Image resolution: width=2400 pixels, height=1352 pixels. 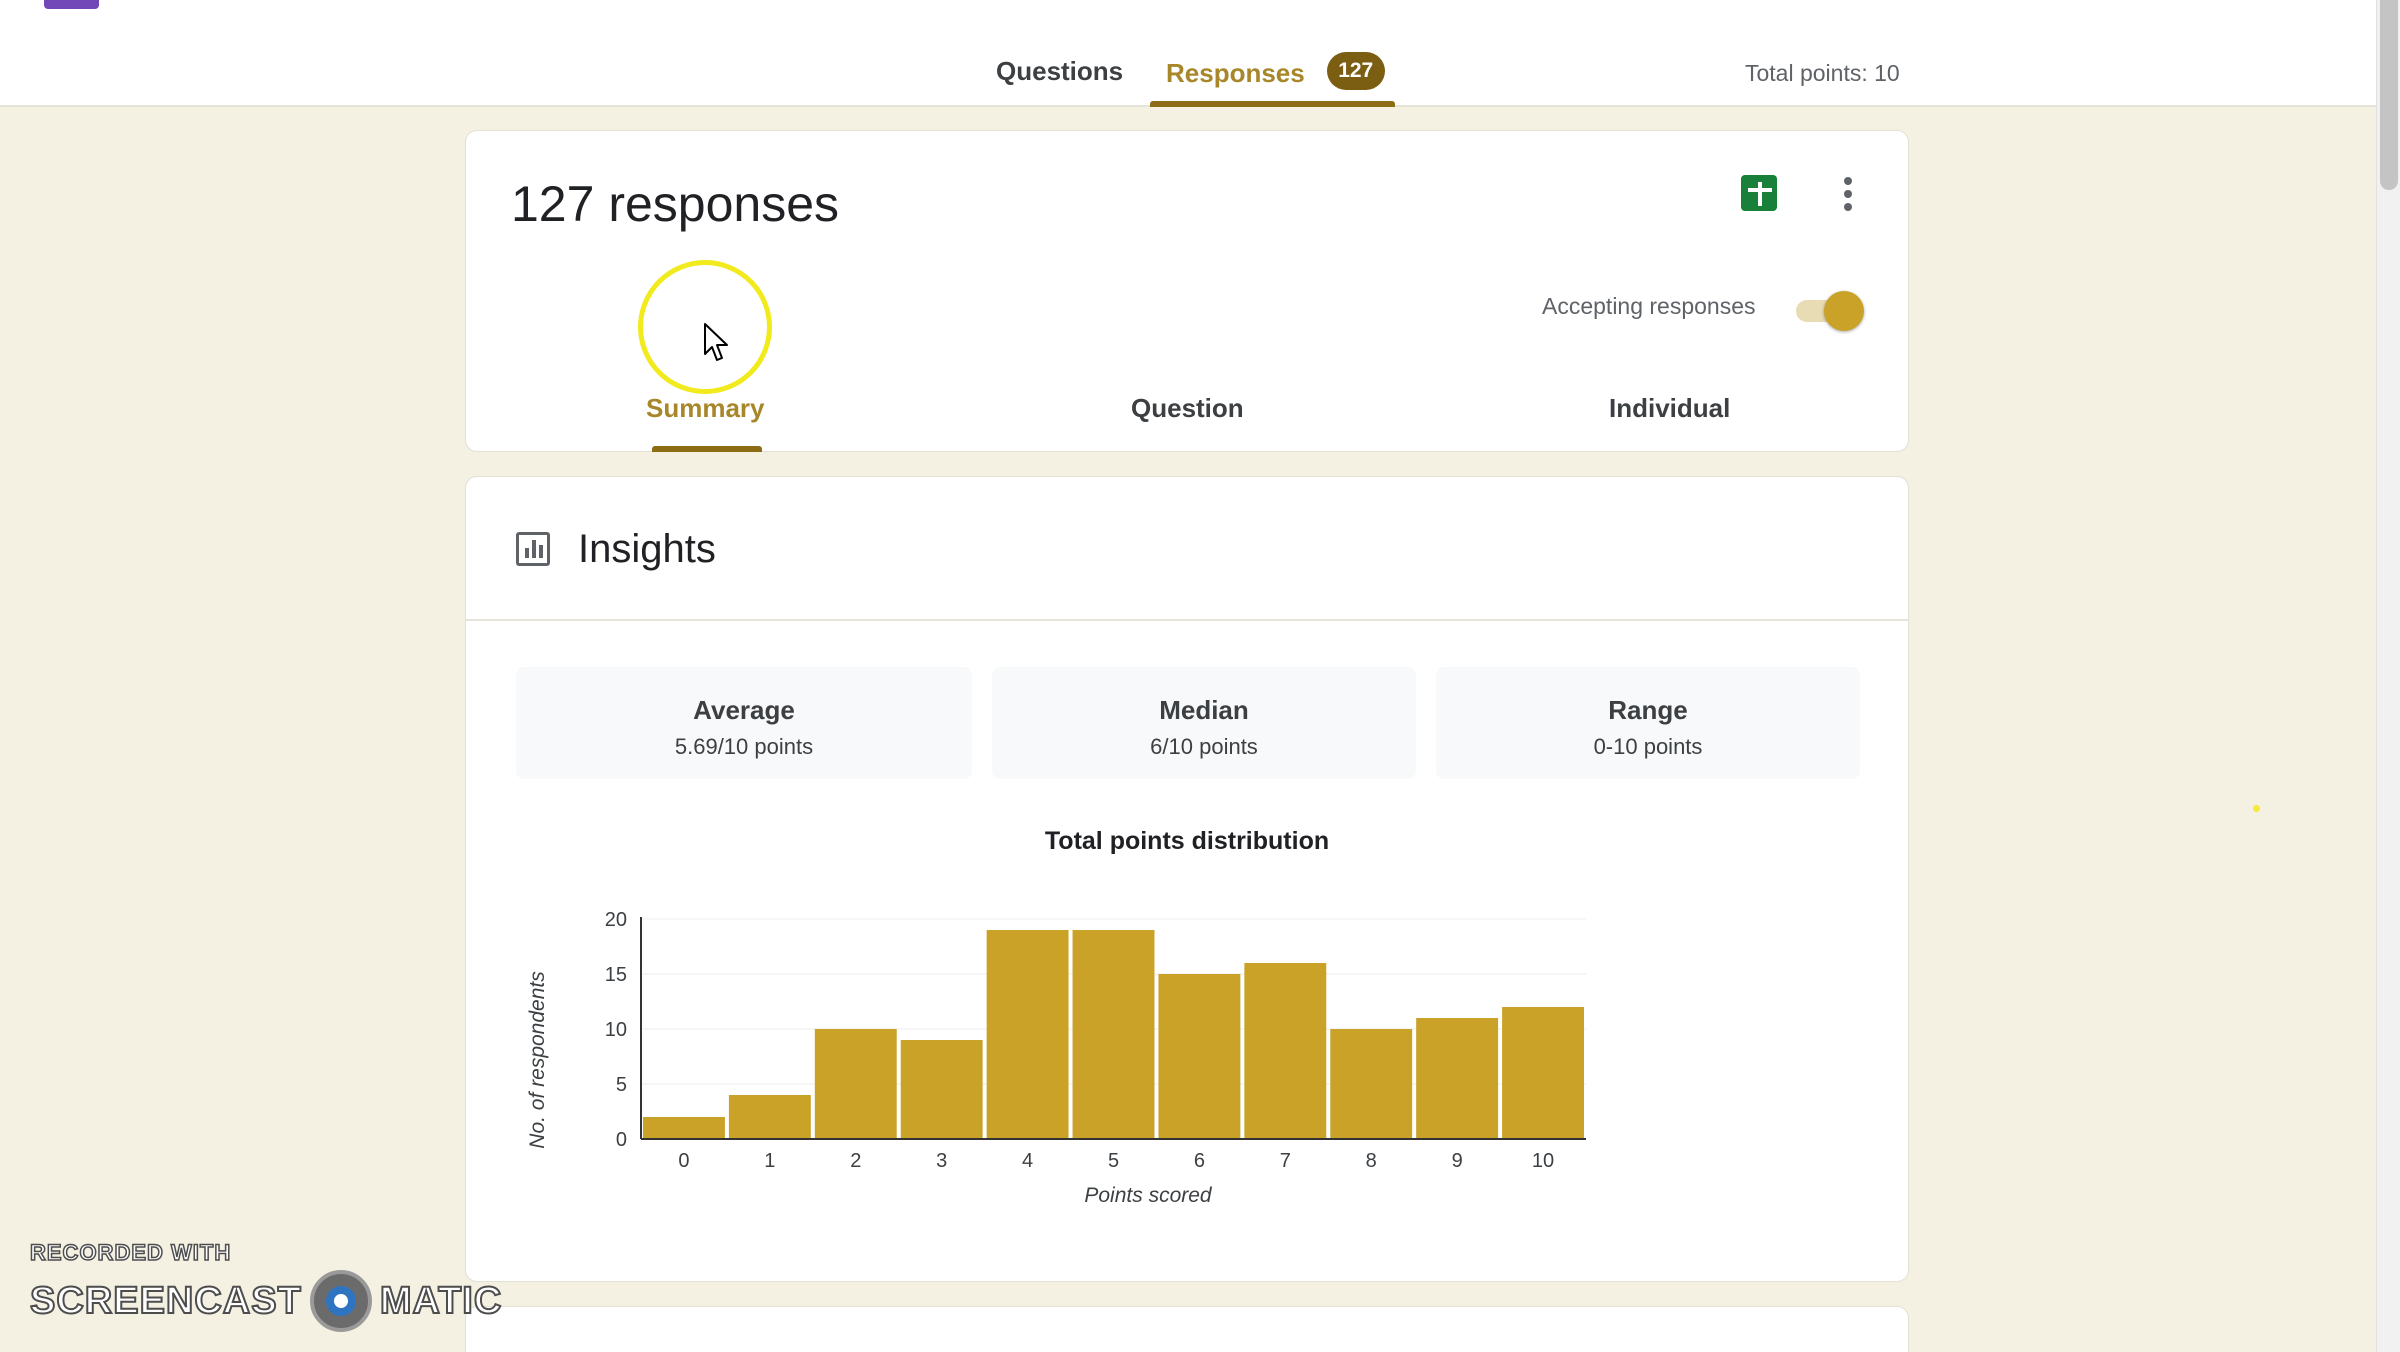 I want to click on x-tick-label: 2, so click(x=855, y=1161).